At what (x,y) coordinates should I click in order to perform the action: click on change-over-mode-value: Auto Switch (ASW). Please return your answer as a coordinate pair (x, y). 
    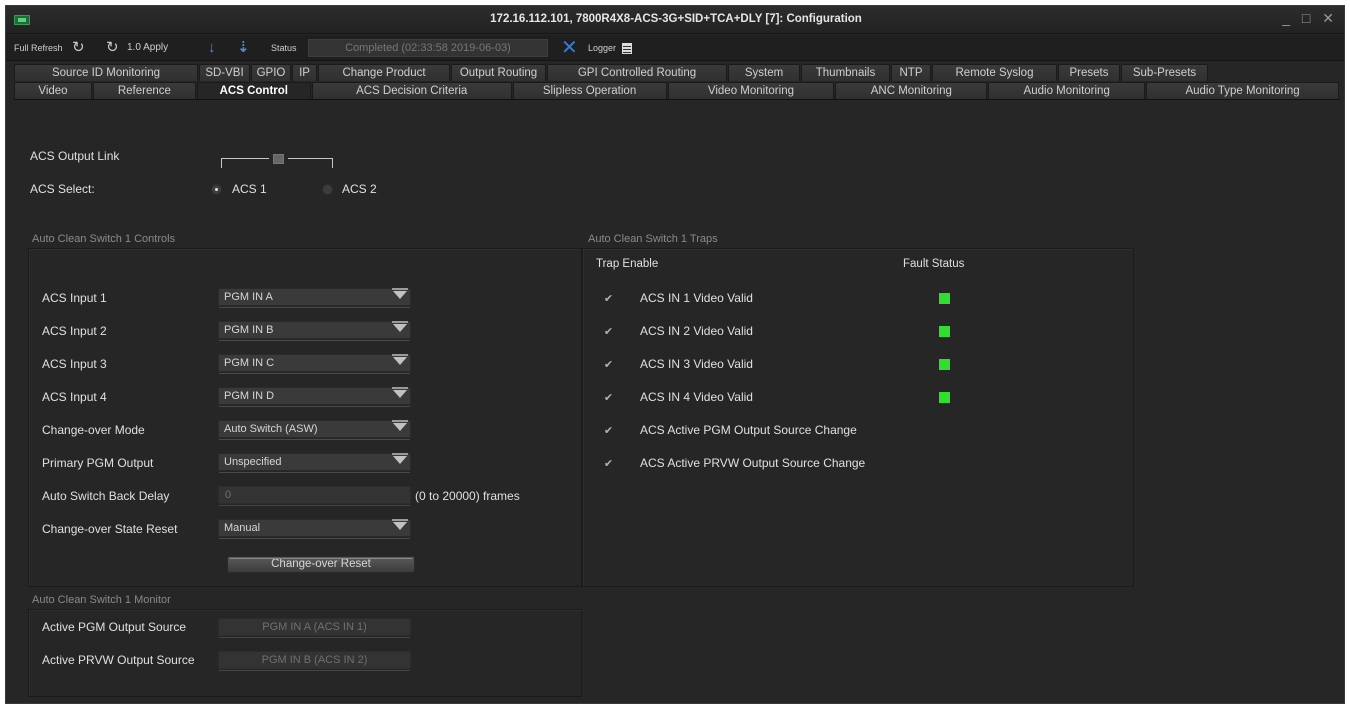
    Looking at the image, I should click on (271, 429).